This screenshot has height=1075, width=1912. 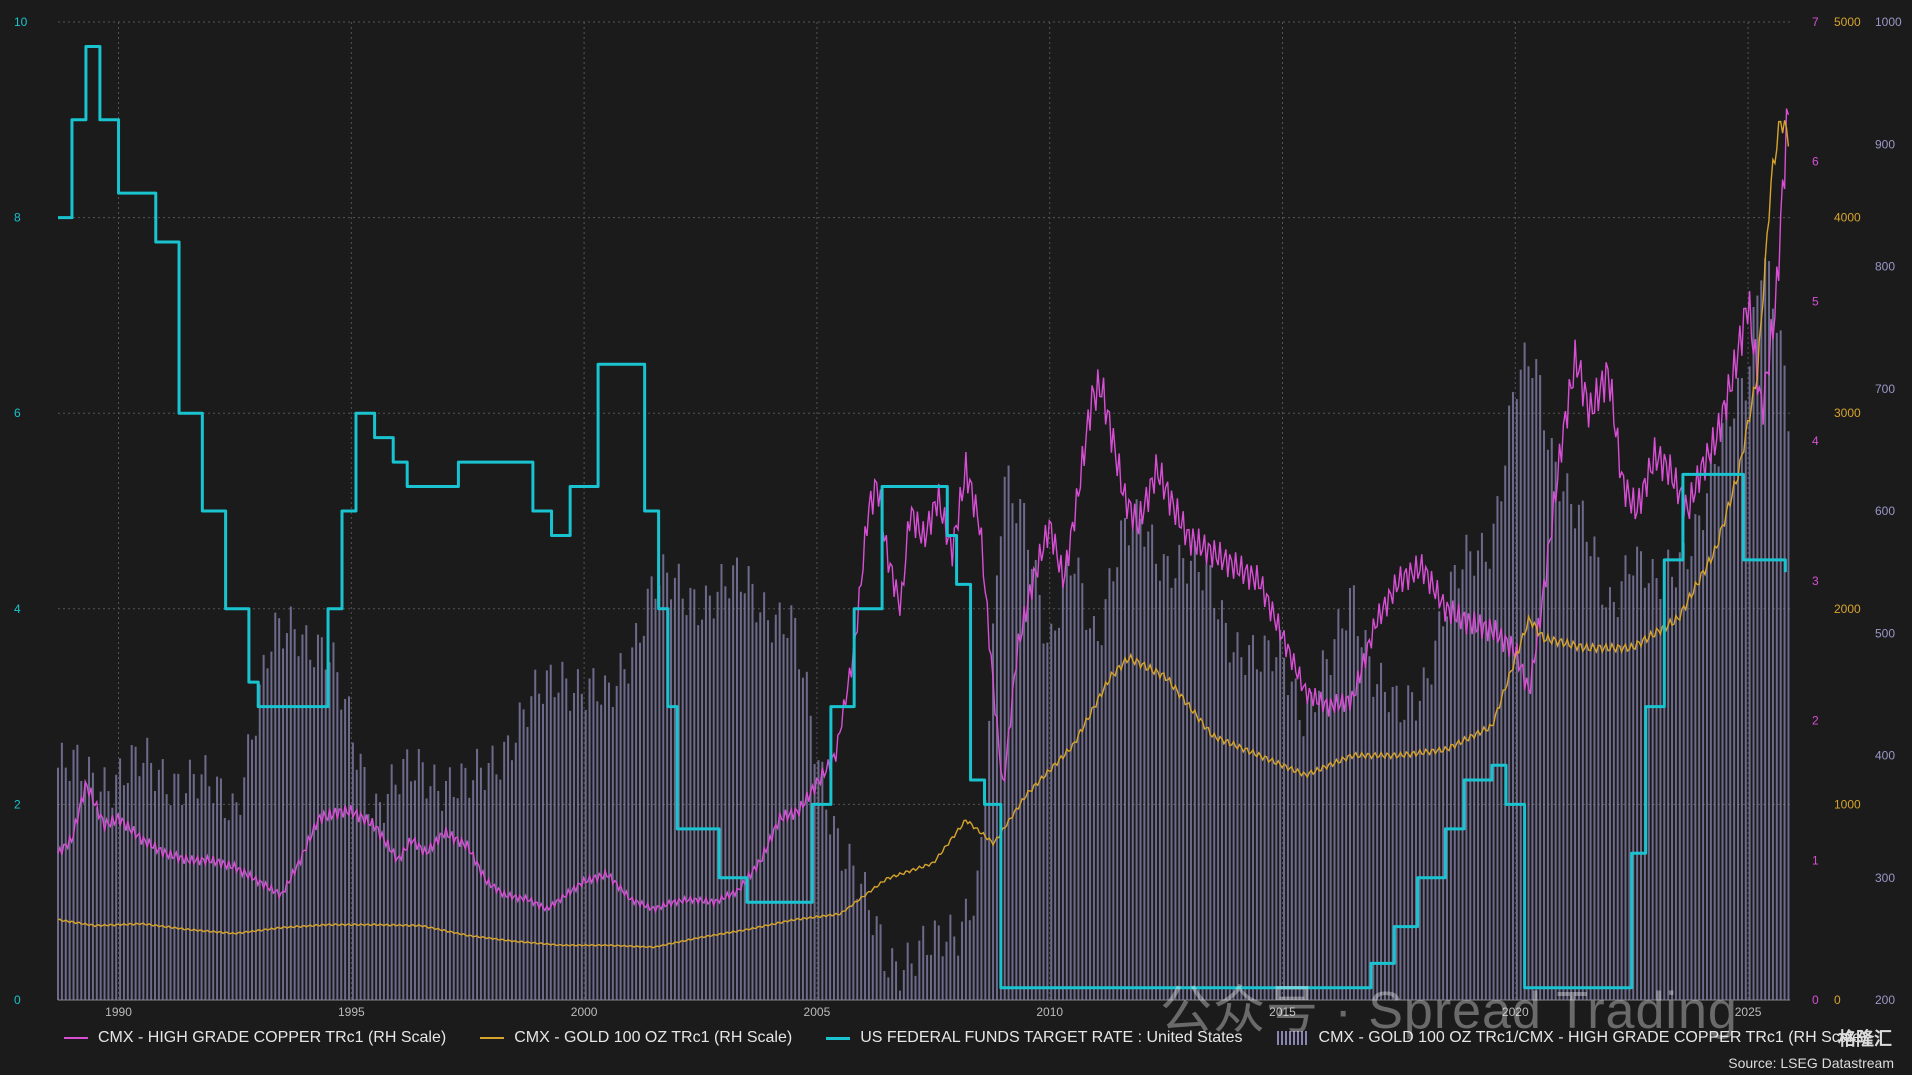 I want to click on x-tick-label: 2025, so click(x=1748, y=1012).